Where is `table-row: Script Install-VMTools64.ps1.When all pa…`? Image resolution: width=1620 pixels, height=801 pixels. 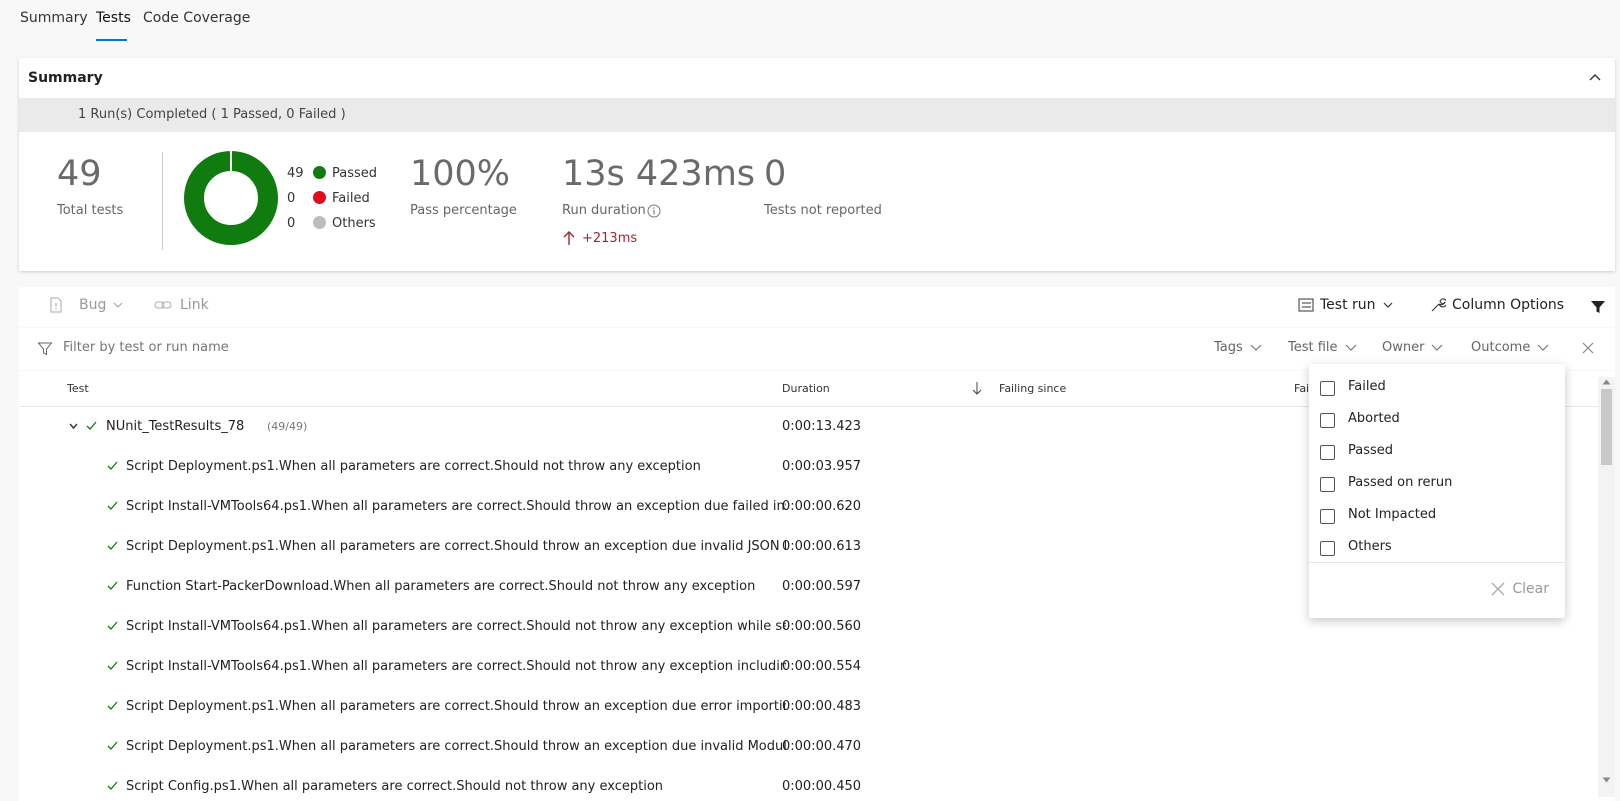
table-row: Script Install-VMTools64.ps1.When all pa… is located at coordinates (817, 667).